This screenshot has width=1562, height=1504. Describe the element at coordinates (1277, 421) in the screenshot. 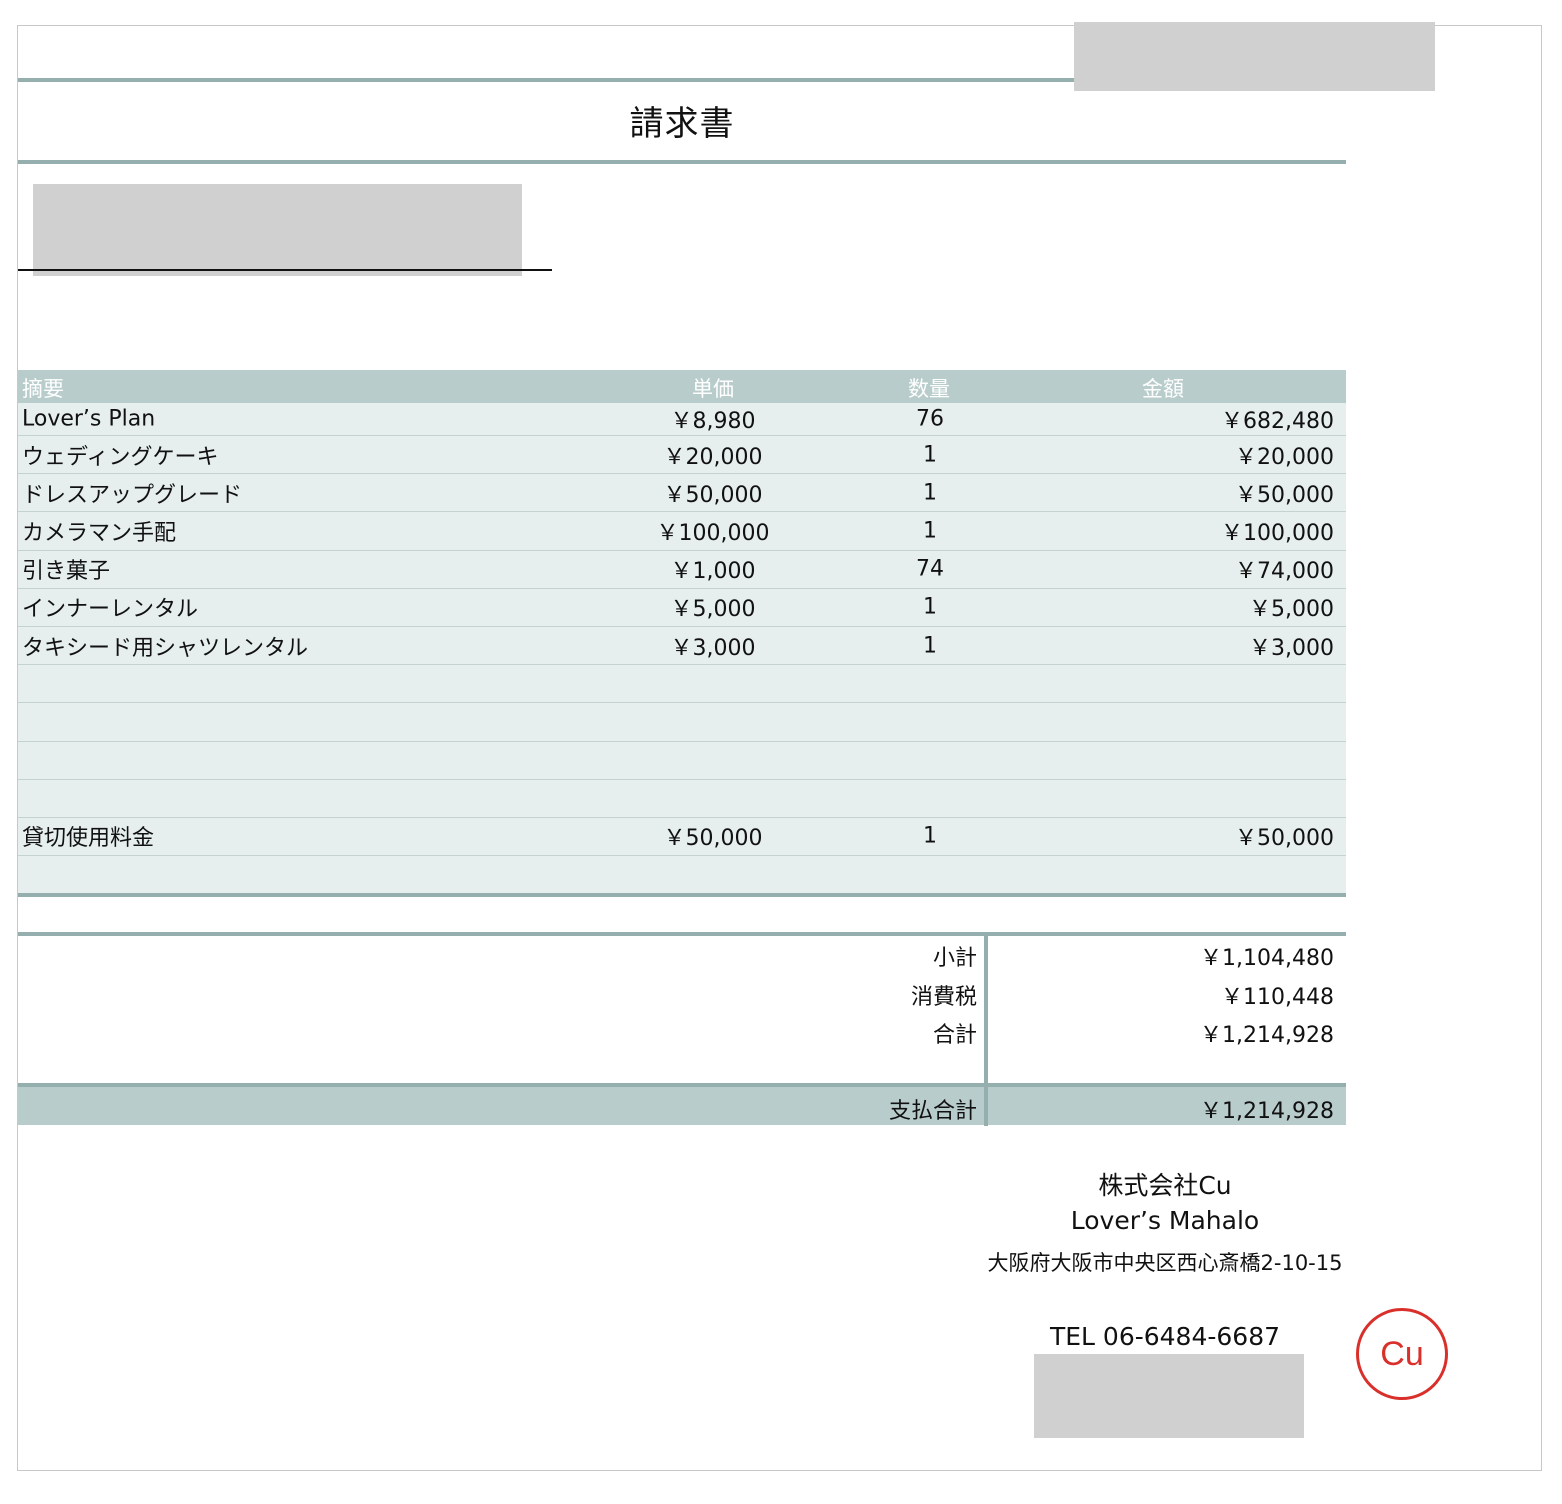

I see `row-amount: ￥682,480` at that location.